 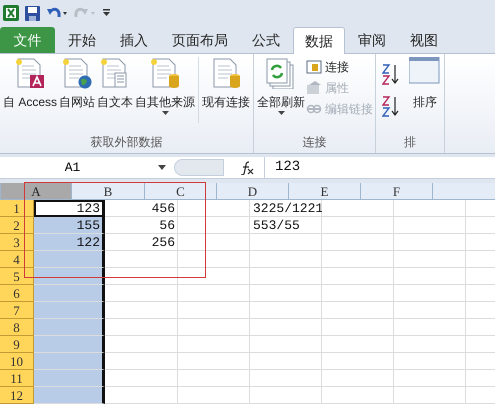 What do you see at coordinates (57, 13) in the screenshot?
I see `undo-icon` at bounding box center [57, 13].